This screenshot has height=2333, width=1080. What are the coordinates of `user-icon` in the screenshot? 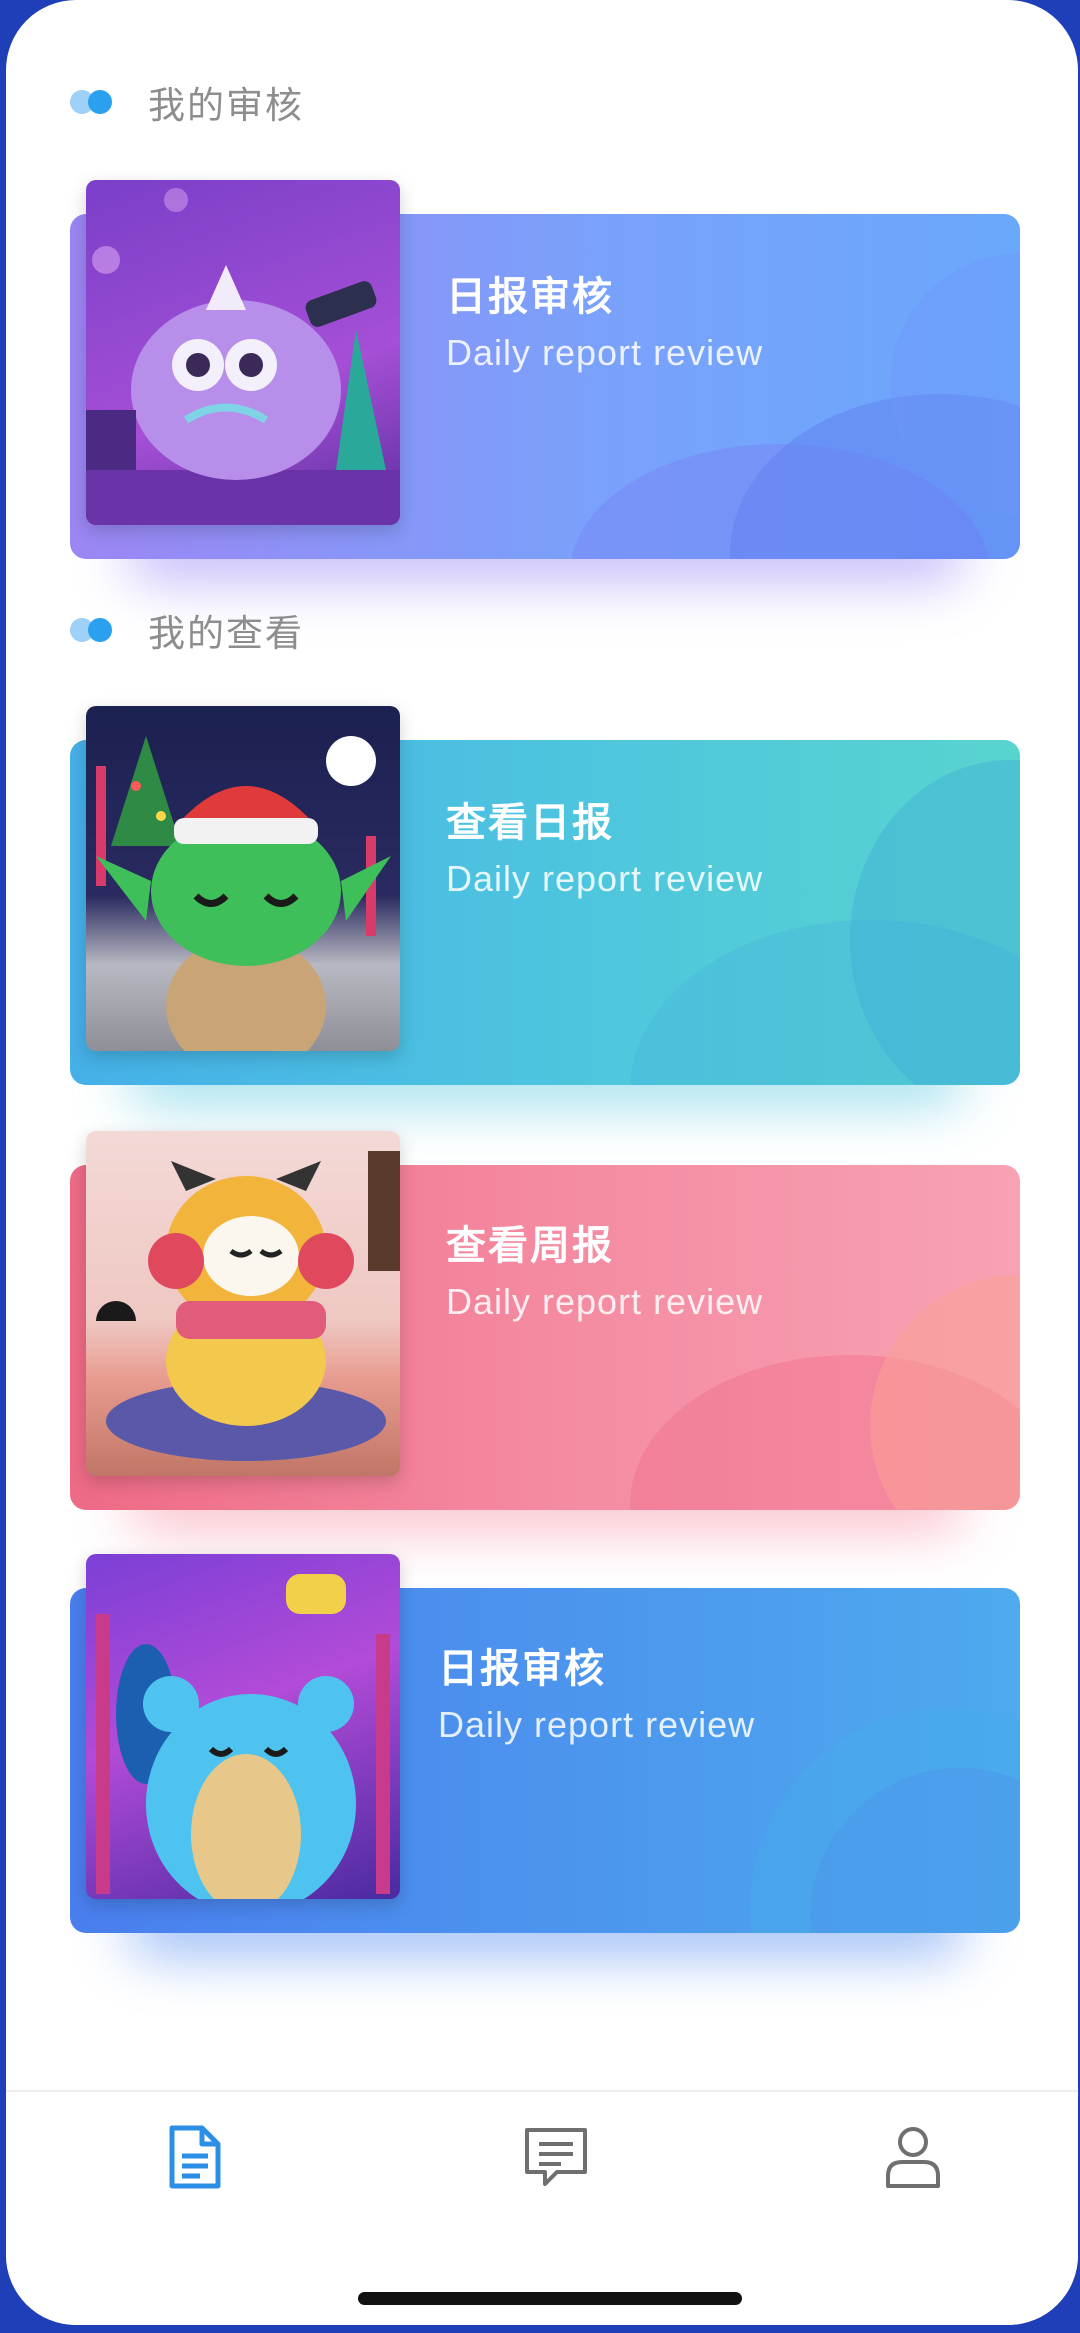 It's located at (913, 2157).